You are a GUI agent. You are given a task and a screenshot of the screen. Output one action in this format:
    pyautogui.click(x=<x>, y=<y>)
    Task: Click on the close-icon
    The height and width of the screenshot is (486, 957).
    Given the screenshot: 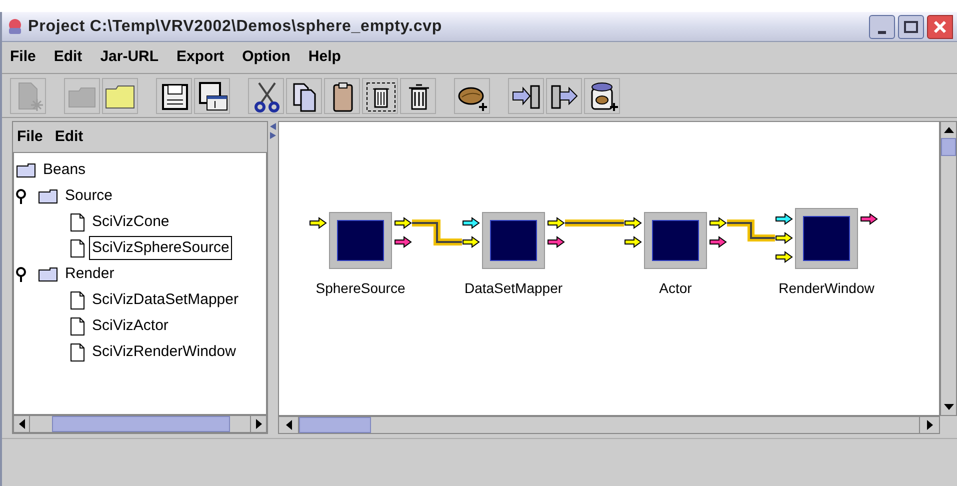 What is the action you would take?
    pyautogui.click(x=940, y=27)
    